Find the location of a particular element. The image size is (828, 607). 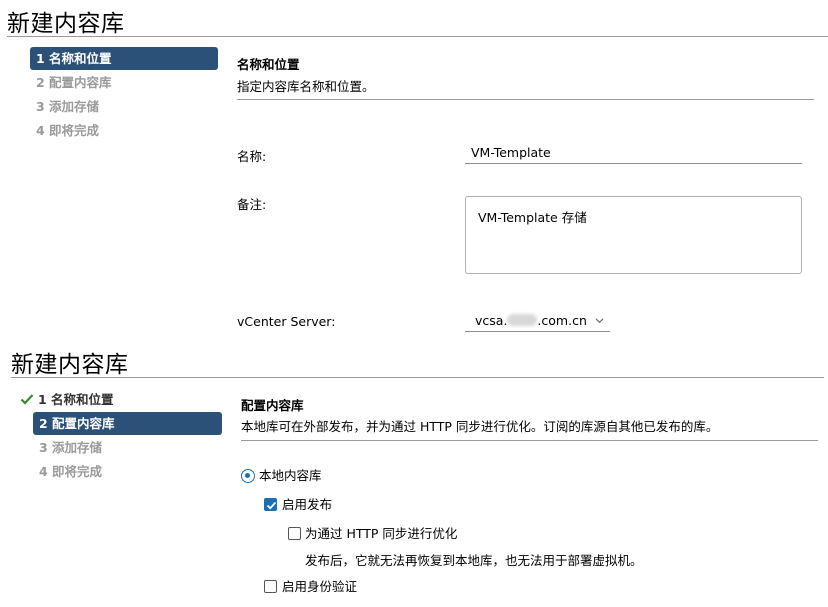

dialog-title: 新建内容库 is located at coordinates (66, 24).